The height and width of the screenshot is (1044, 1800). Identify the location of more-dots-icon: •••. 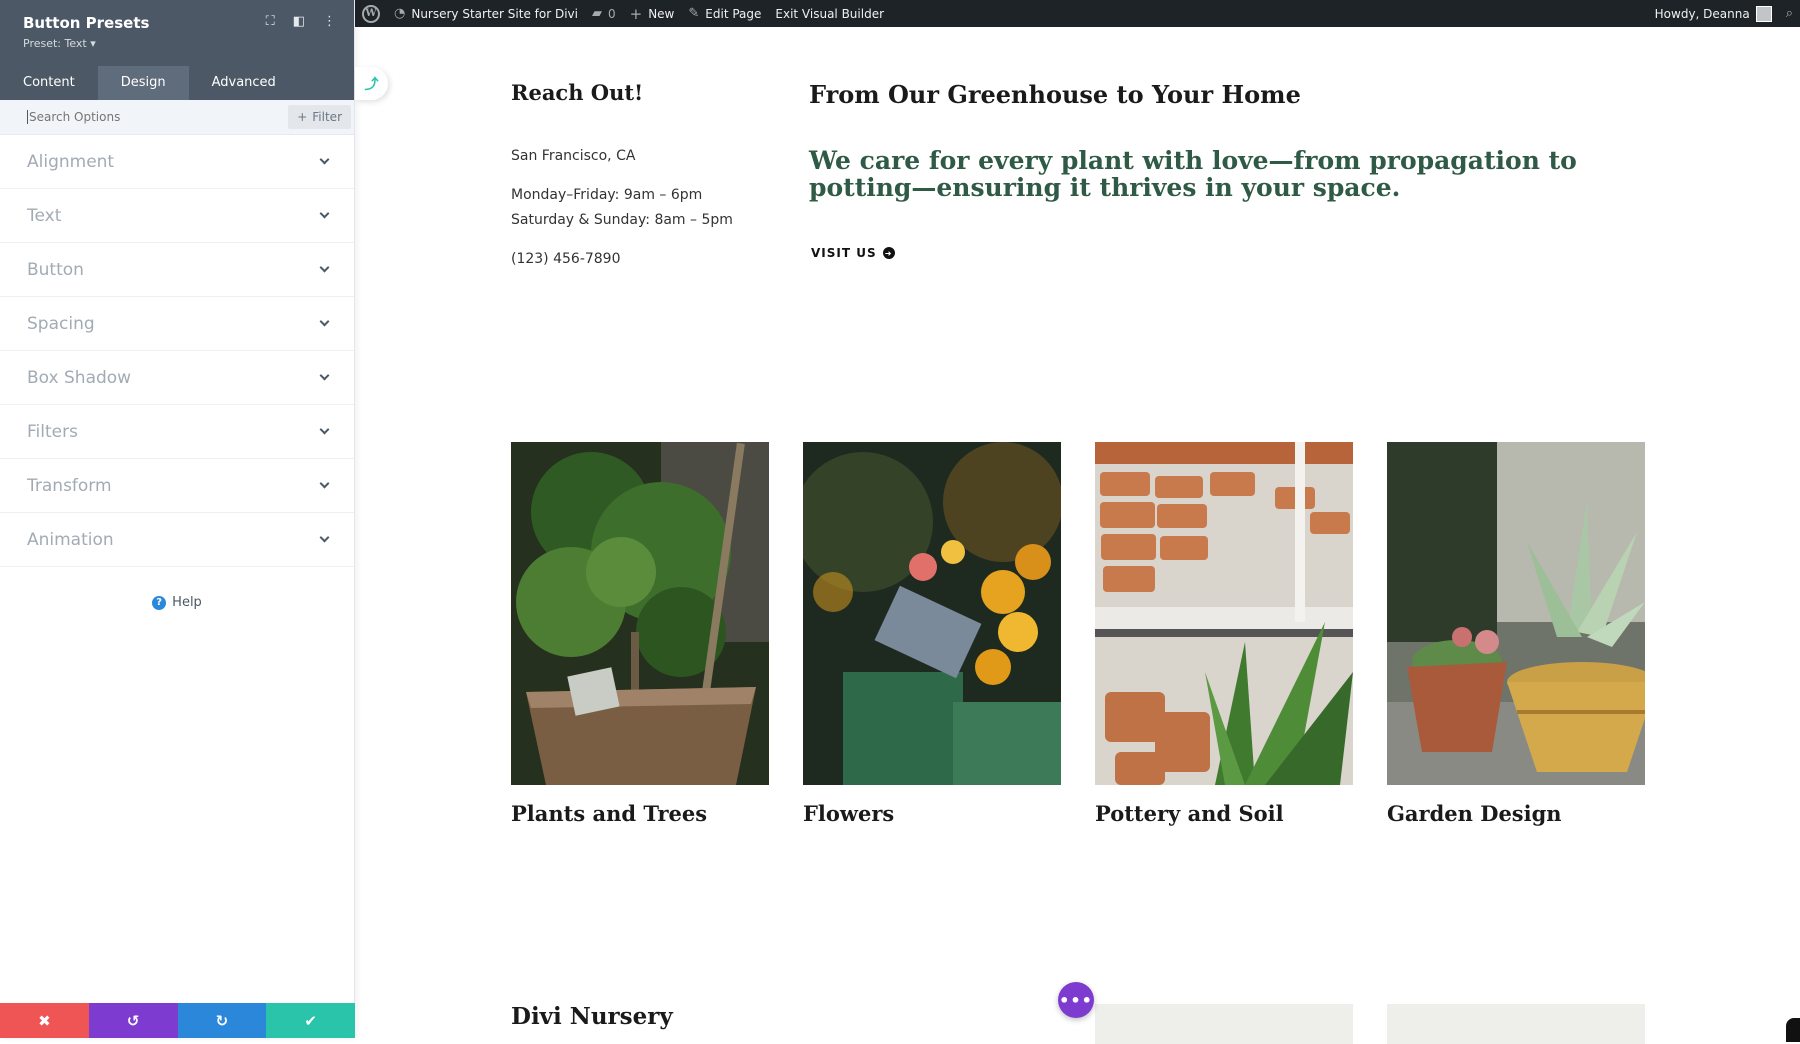
(1076, 1000).